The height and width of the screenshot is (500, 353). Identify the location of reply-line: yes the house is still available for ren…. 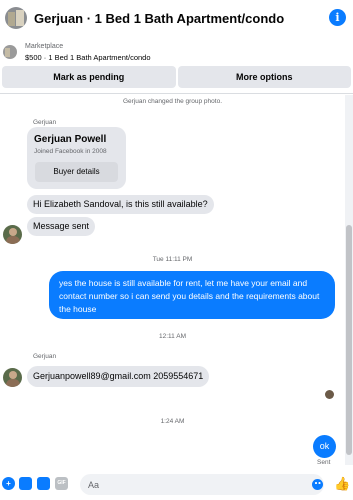
(183, 283).